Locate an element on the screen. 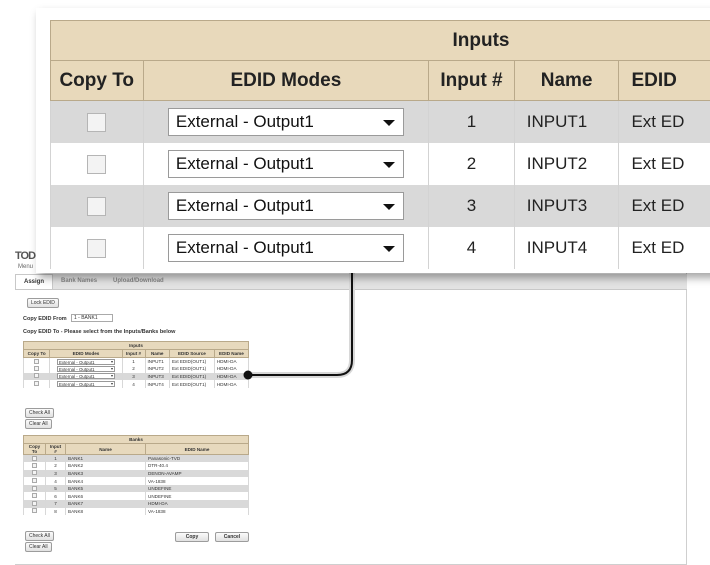 The height and width of the screenshot is (565, 710). input-number: 4 is located at coordinates (471, 247).